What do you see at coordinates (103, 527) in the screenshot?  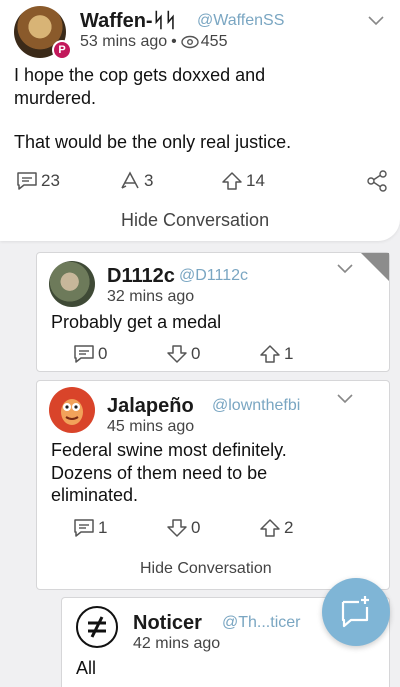 I see `comment-count: 1` at bounding box center [103, 527].